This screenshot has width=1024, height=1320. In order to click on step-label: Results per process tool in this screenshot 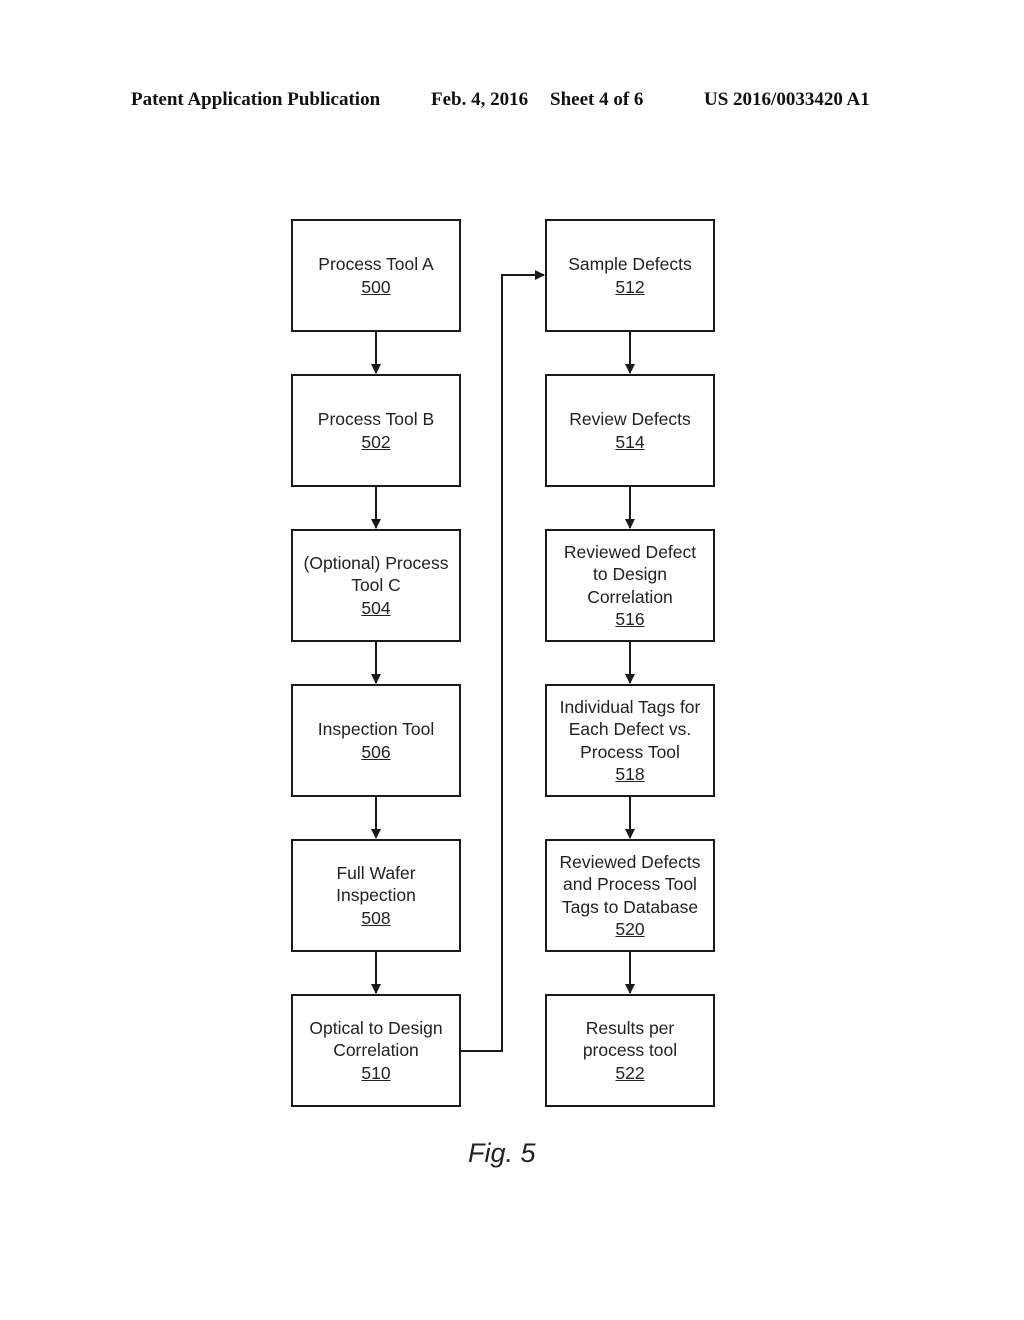, I will do `click(630, 1039)`.